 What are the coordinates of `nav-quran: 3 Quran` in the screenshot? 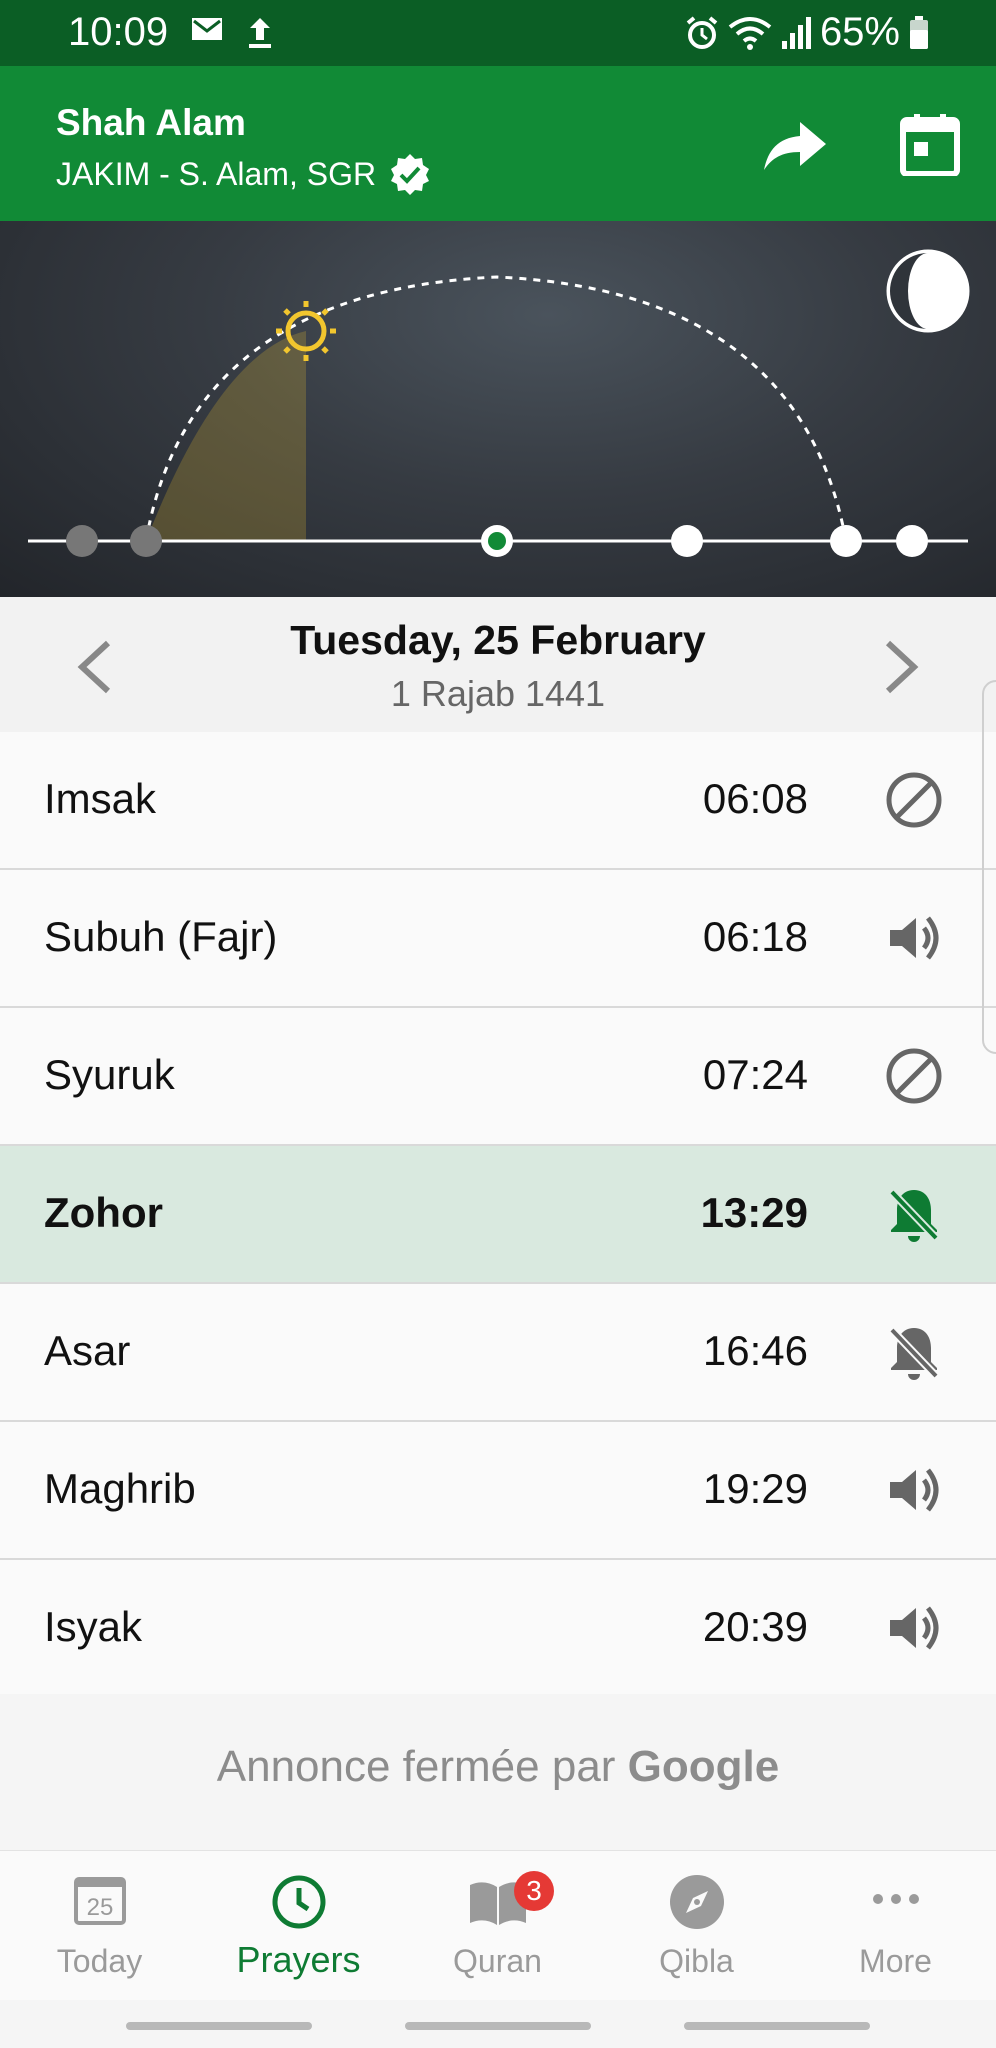 It's located at (497, 1926).